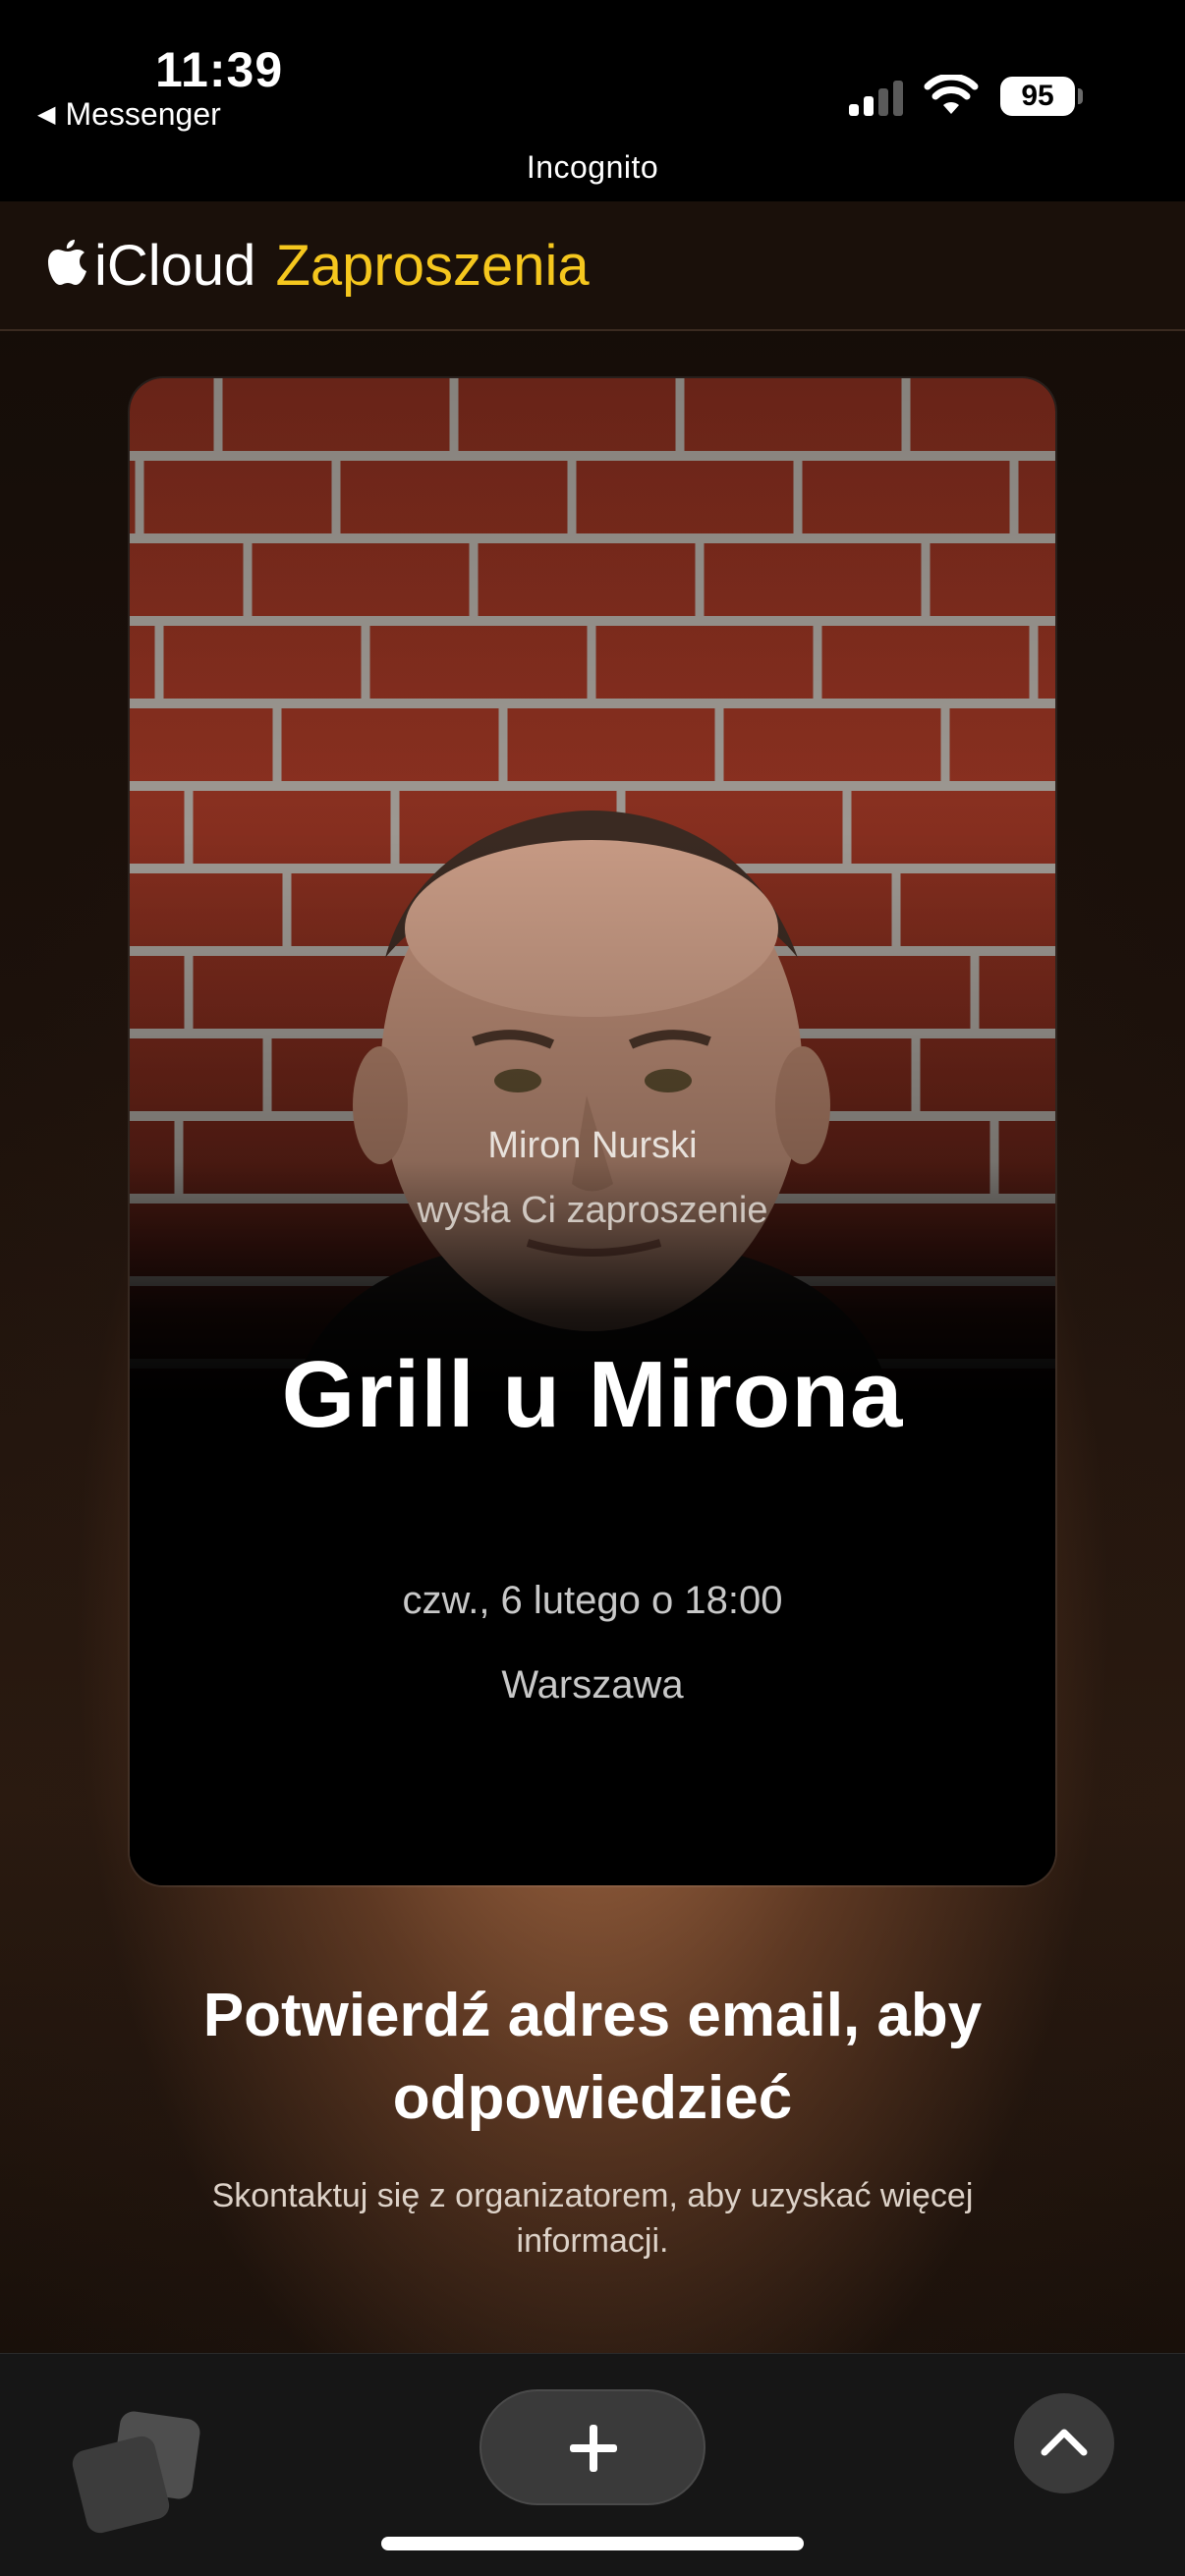 This screenshot has height=2576, width=1185. Describe the element at coordinates (592, 2543) in the screenshot. I see `home-indicator` at that location.